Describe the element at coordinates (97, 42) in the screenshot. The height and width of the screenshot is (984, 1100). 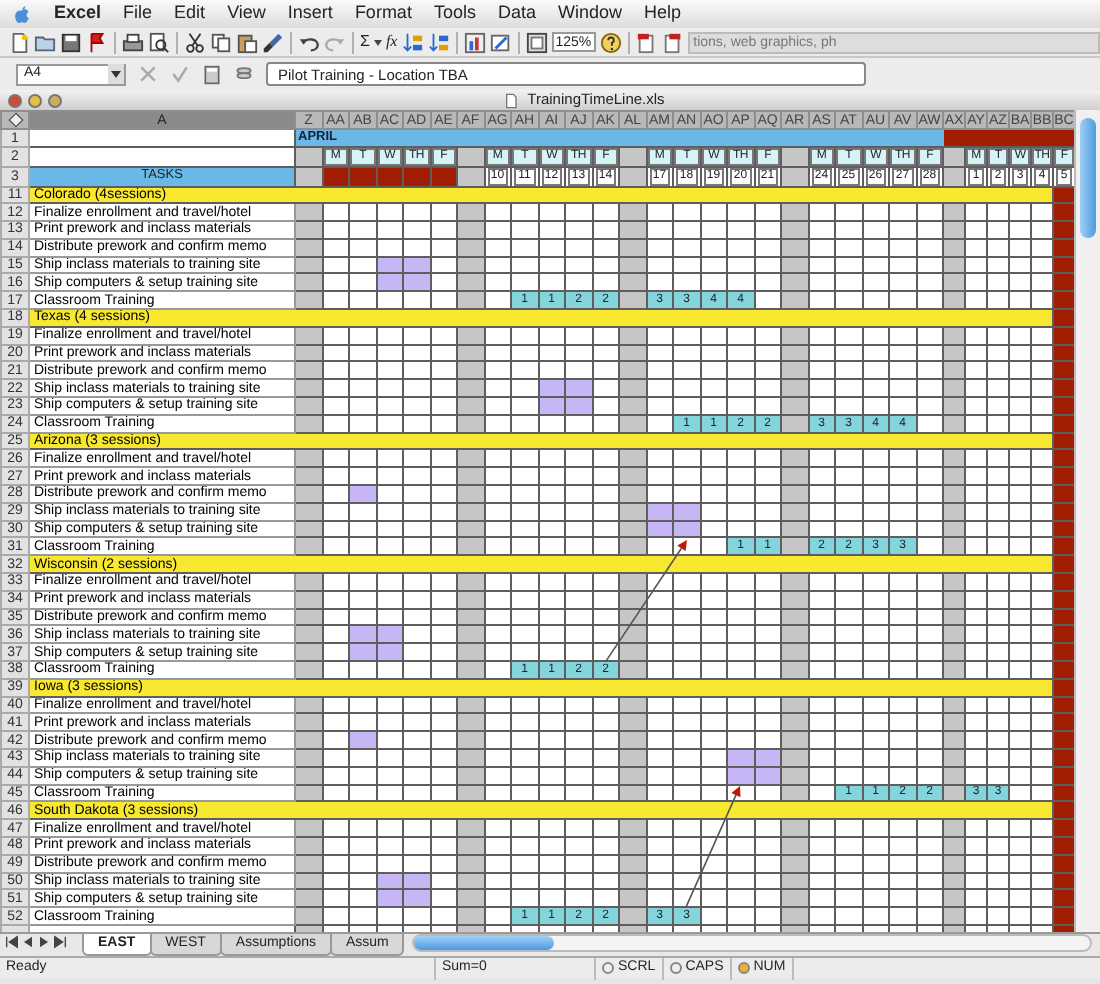
I see `flag-icon` at that location.